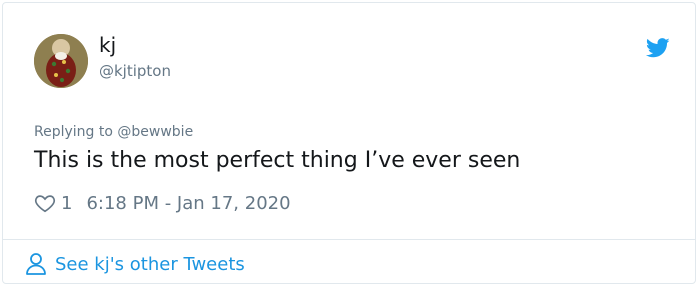  Describe the element at coordinates (658, 48) in the screenshot. I see `twitter-bird-icon` at that location.